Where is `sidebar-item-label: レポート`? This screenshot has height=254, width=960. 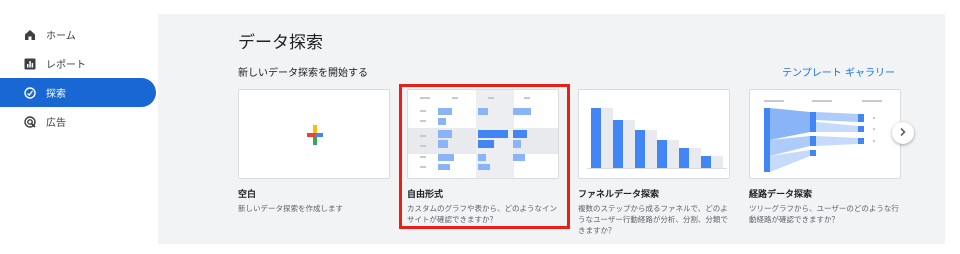 sidebar-item-label: レポート is located at coordinates (66, 65).